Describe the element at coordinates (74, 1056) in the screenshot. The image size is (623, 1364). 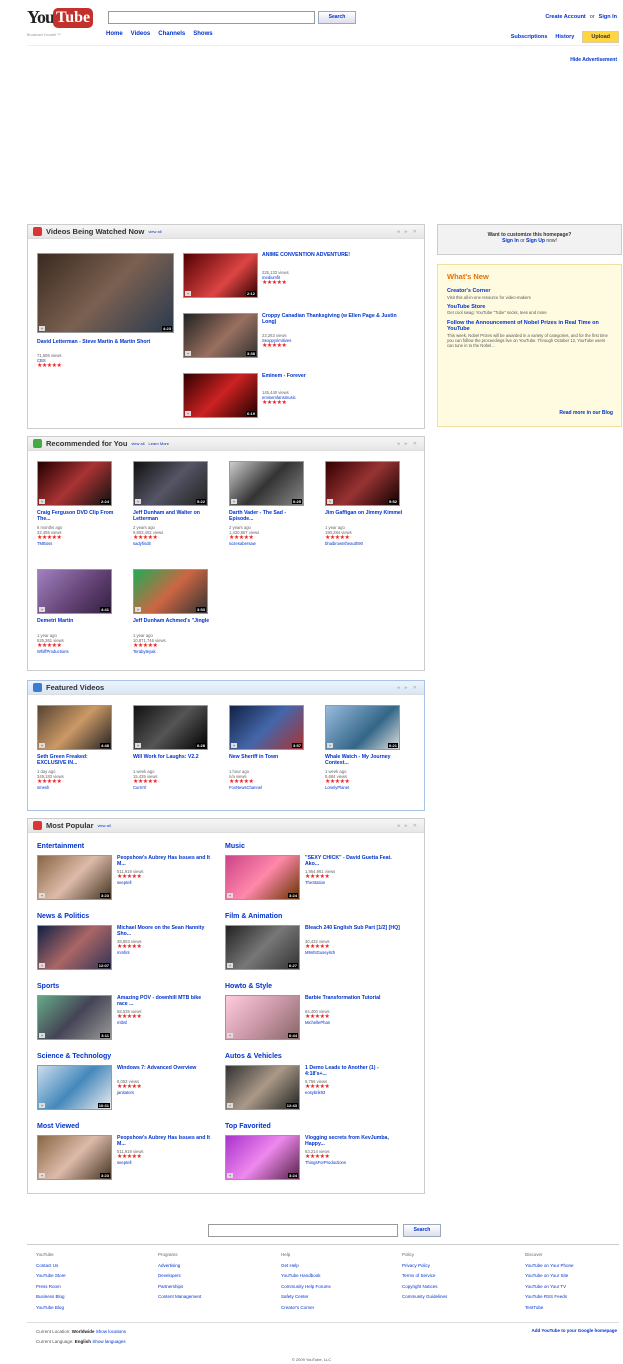
I see `category-heading: Science & Technology` at that location.